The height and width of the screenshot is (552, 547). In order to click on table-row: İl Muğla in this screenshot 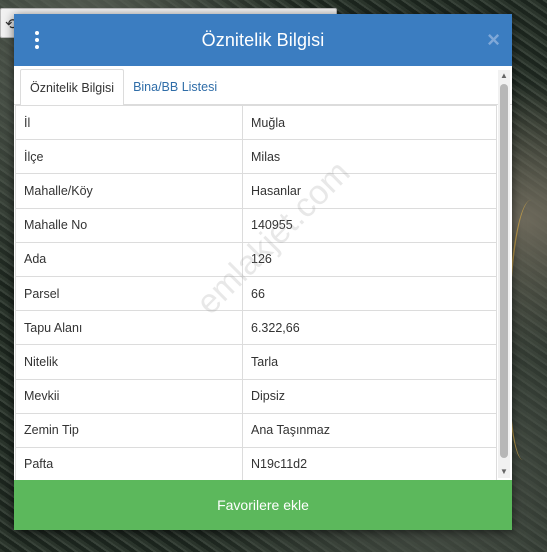, I will do `click(256, 123)`.